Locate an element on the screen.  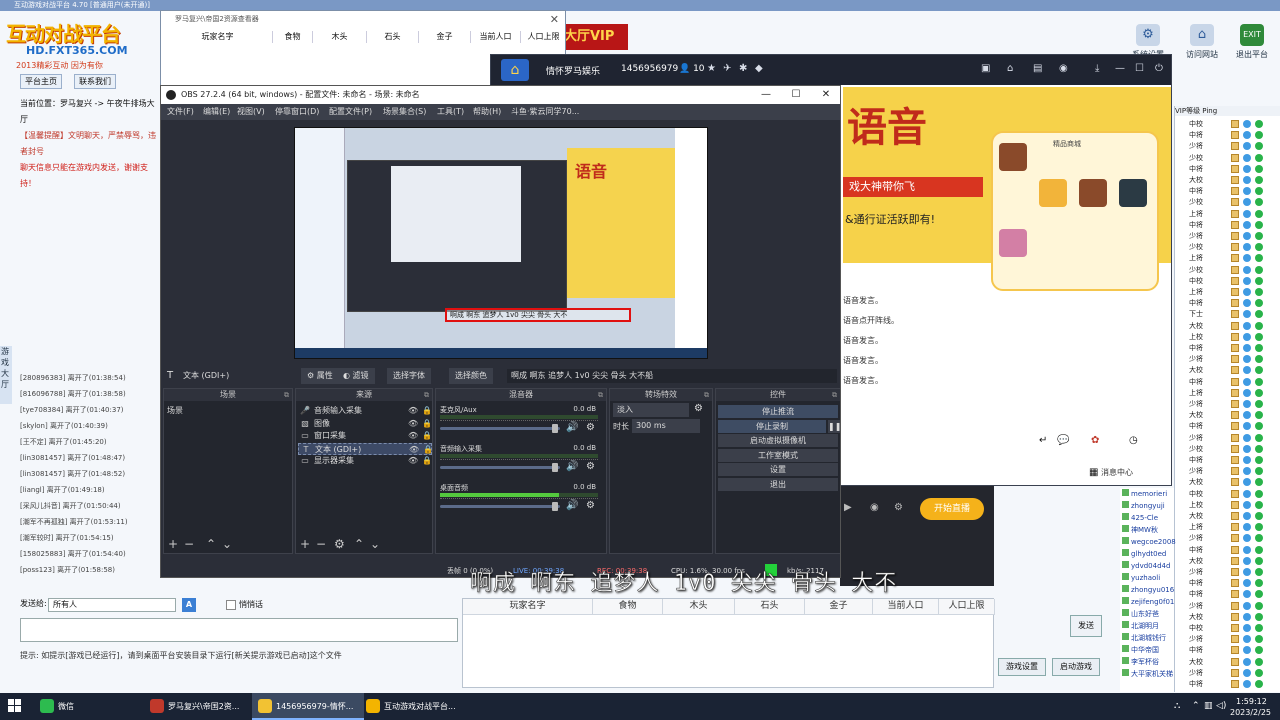
obs-preview: 语音 啊成 啊东 追梦人 1v0 尖尖 骨头 大不 is located at coordinates (501, 243).